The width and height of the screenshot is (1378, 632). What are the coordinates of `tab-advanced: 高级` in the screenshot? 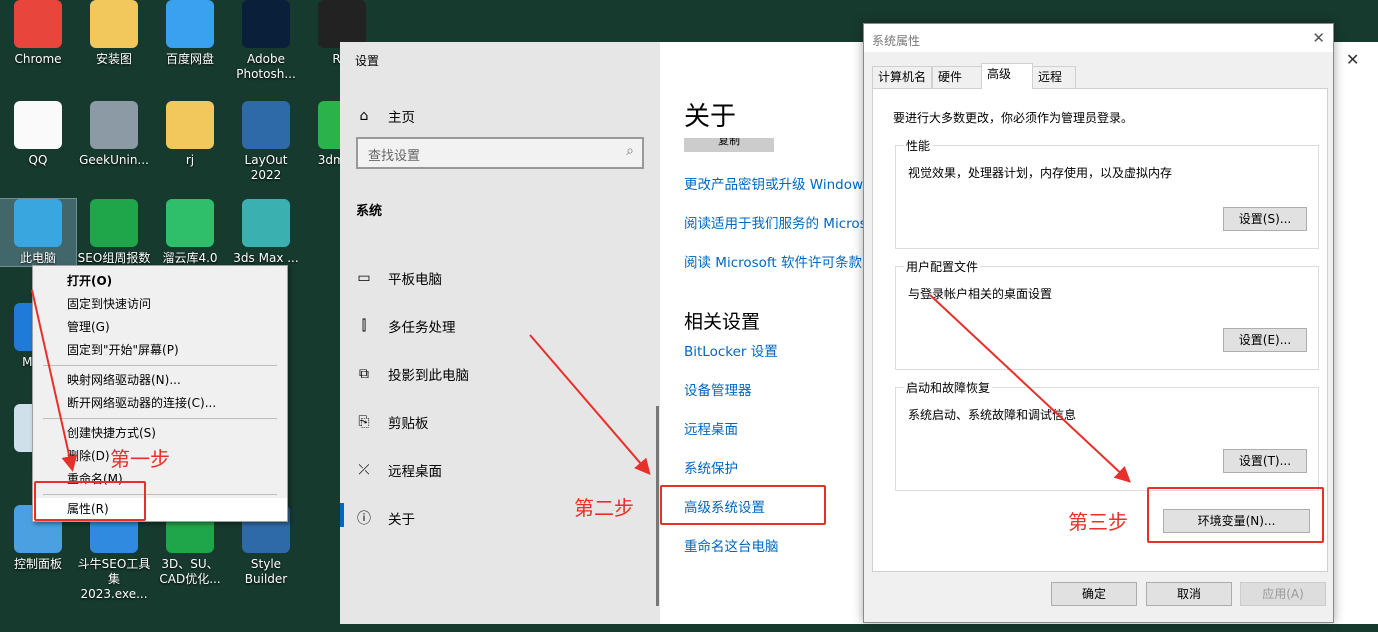 It's located at (1007, 76).